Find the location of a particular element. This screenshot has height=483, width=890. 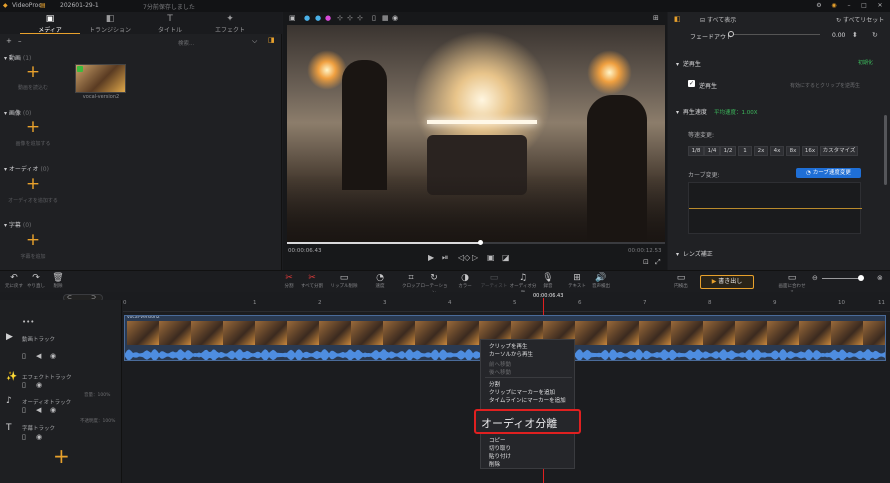

curve-speed-button: ◔ カーブ速度変更 is located at coordinates (828, 173).